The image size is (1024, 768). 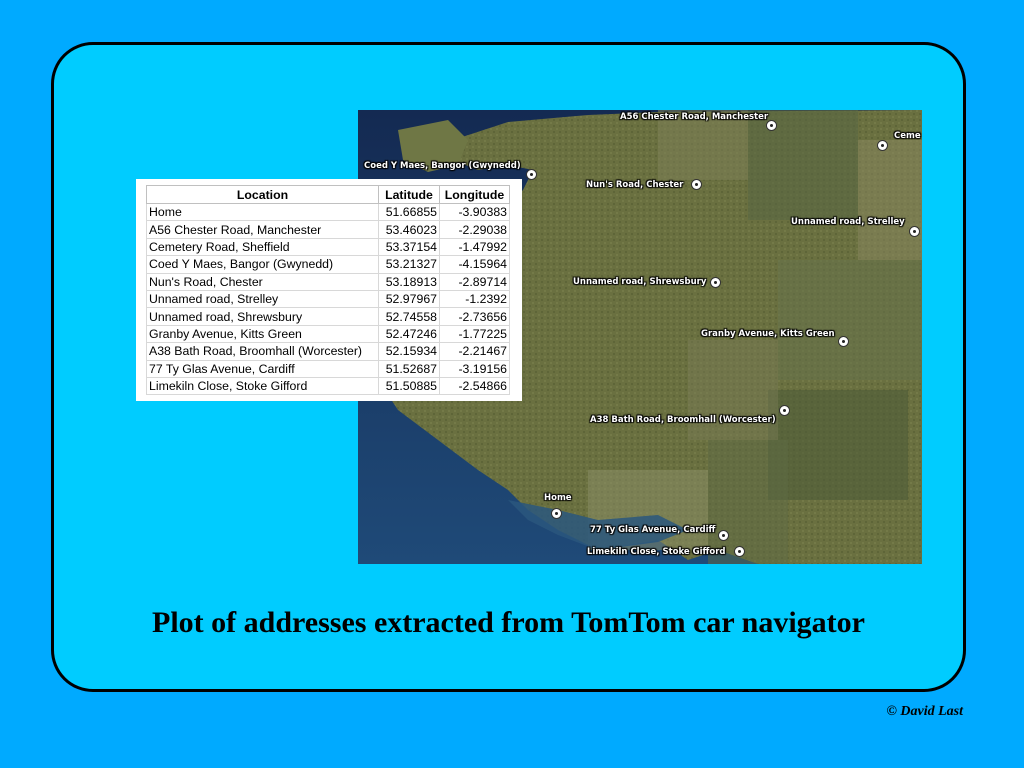 I want to click on cell-latitude: 51.52687, so click(x=409, y=368).